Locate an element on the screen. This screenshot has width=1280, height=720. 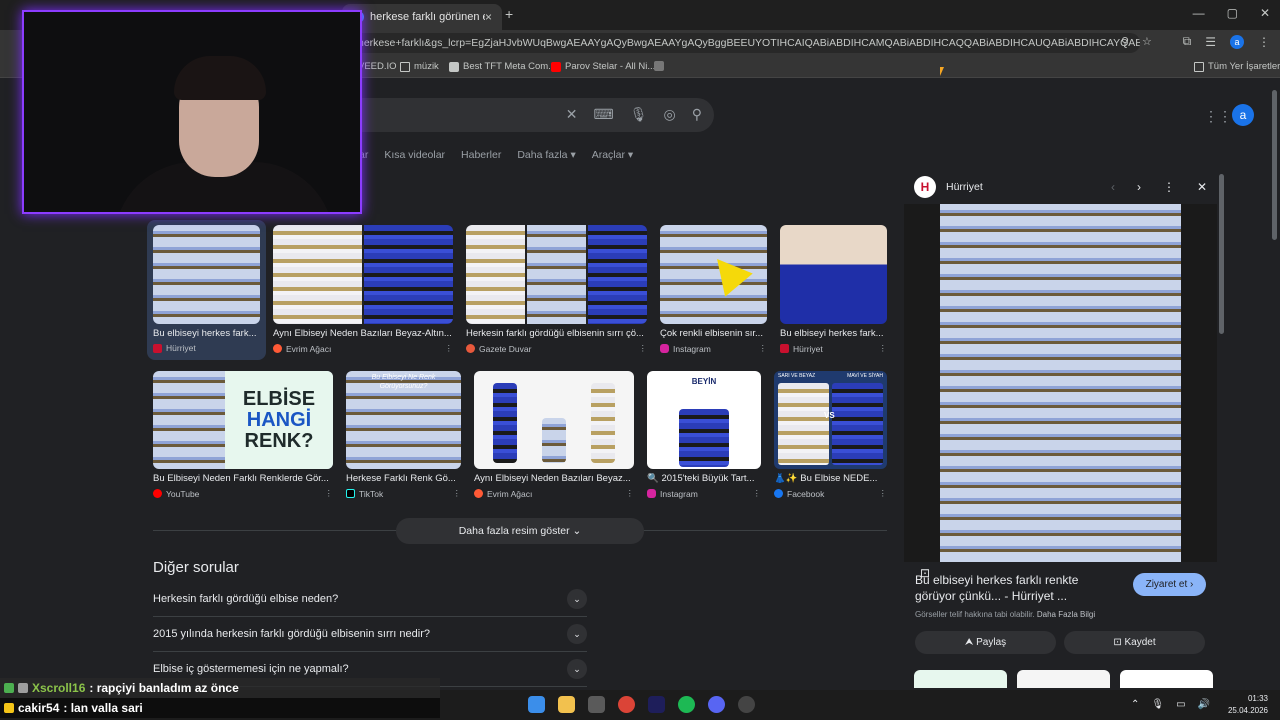
reading-list-icon: ☰ is located at coordinates (1210, 42).